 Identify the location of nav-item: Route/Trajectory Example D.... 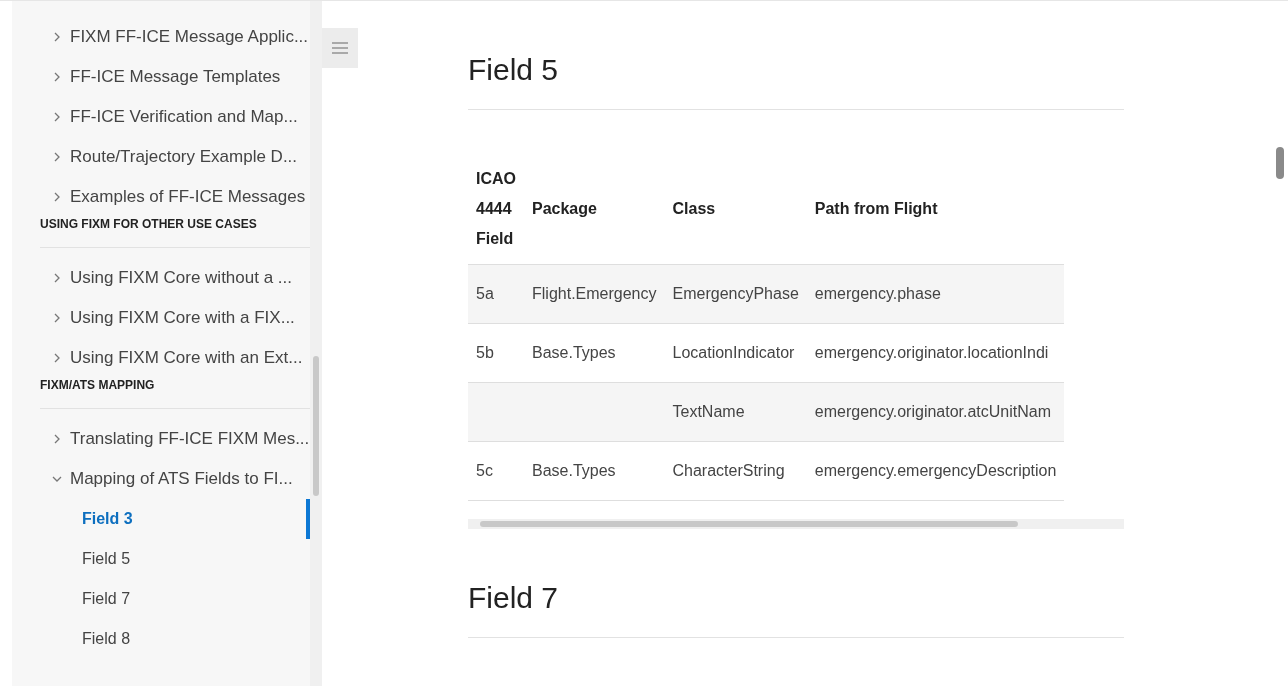
(175, 157).